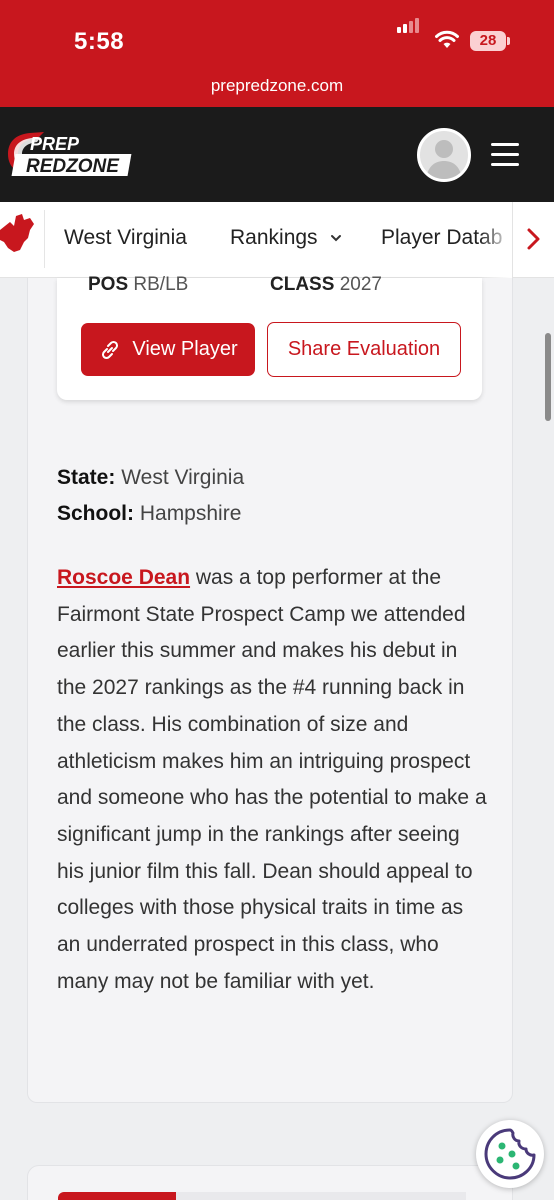  I want to click on nav-item-rankings: Rankings, so click(286, 238).